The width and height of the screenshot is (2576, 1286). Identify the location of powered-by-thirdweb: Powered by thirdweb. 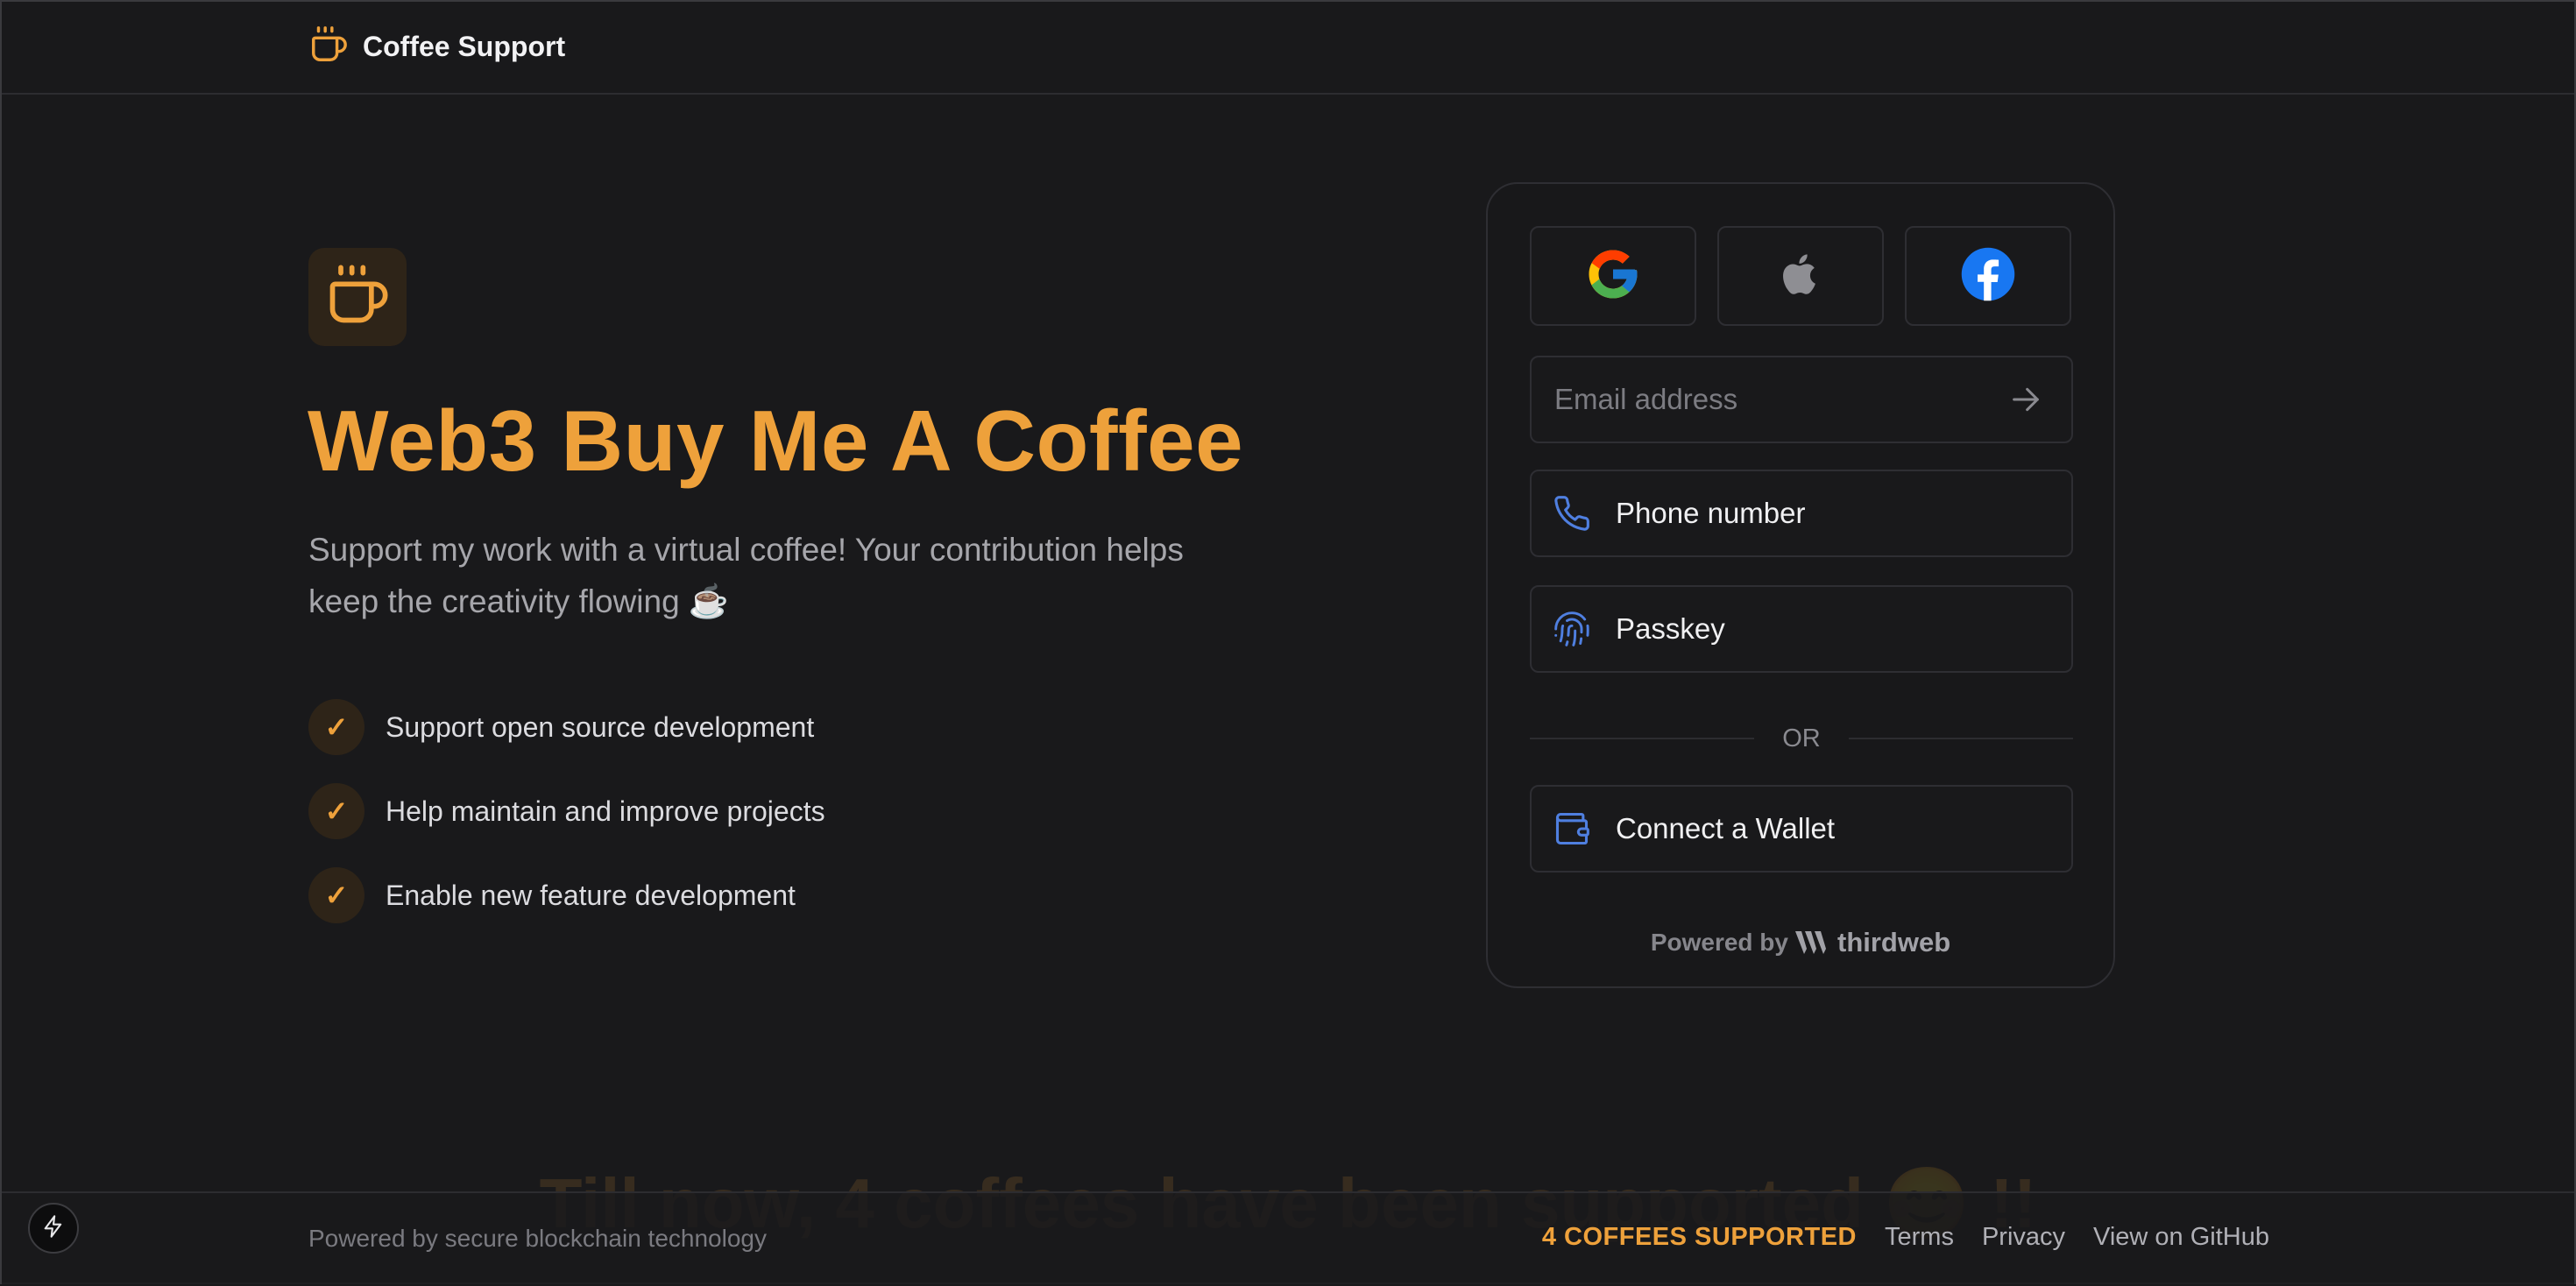
(1800, 943).